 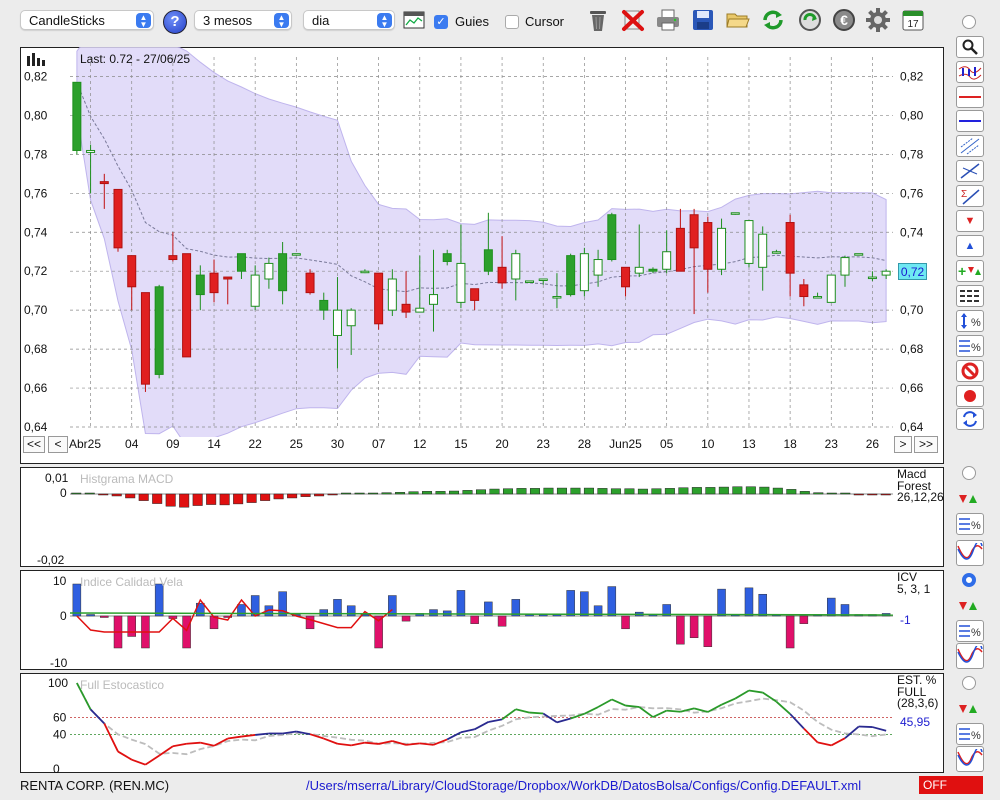 What do you see at coordinates (36, 349) in the screenshot?
I see `y-tick-left: 0,68` at bounding box center [36, 349].